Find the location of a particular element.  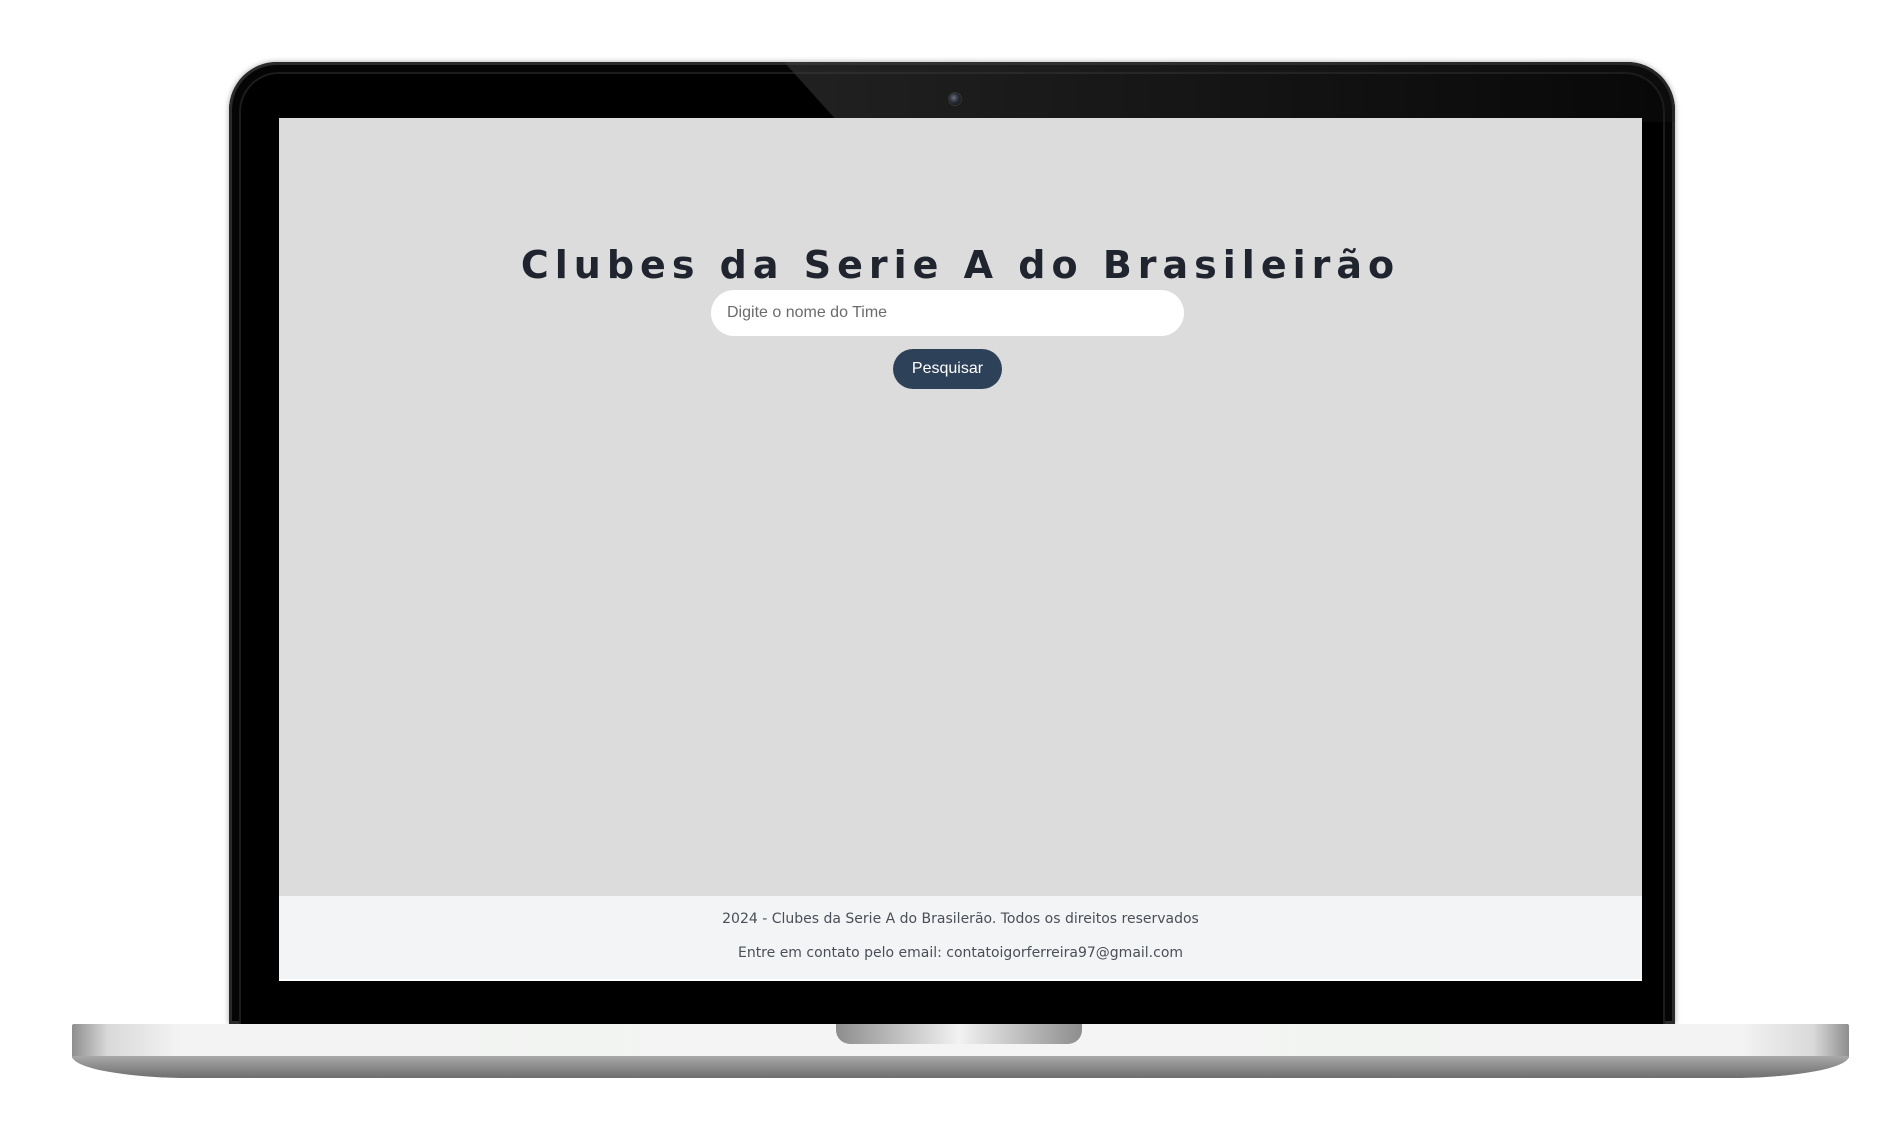

laptop-base-bottom is located at coordinates (960, 1067).